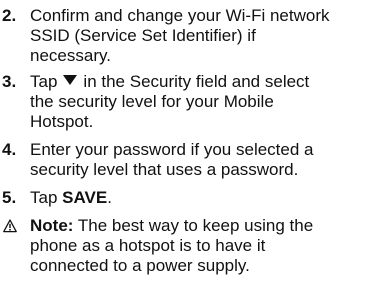 This screenshot has height=303, width=391. I want to click on save-action-label: SAVE, so click(85, 197).